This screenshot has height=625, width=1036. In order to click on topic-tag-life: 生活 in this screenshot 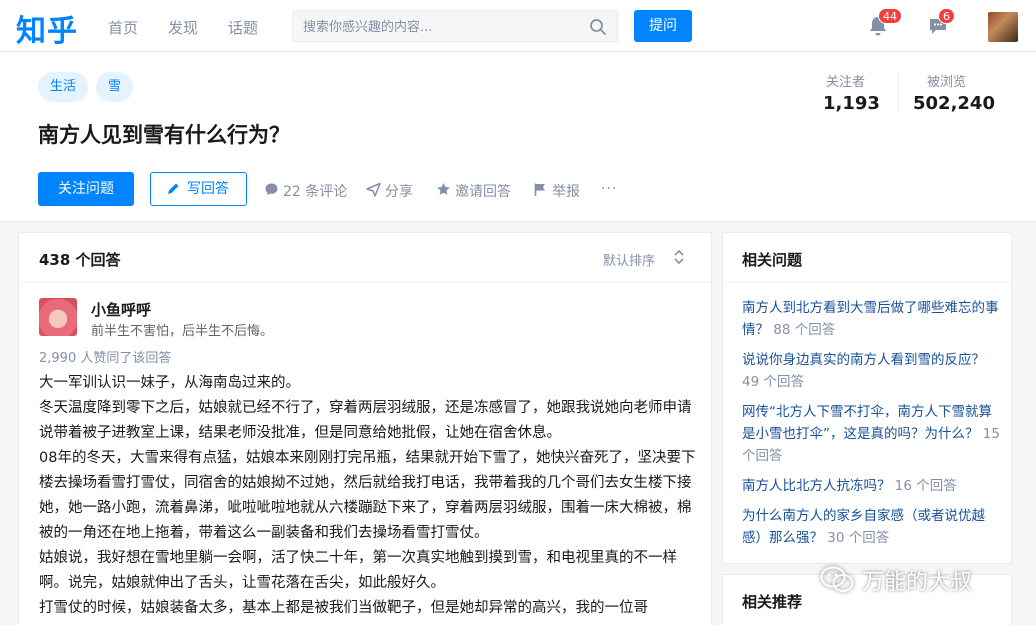, I will do `click(63, 87)`.